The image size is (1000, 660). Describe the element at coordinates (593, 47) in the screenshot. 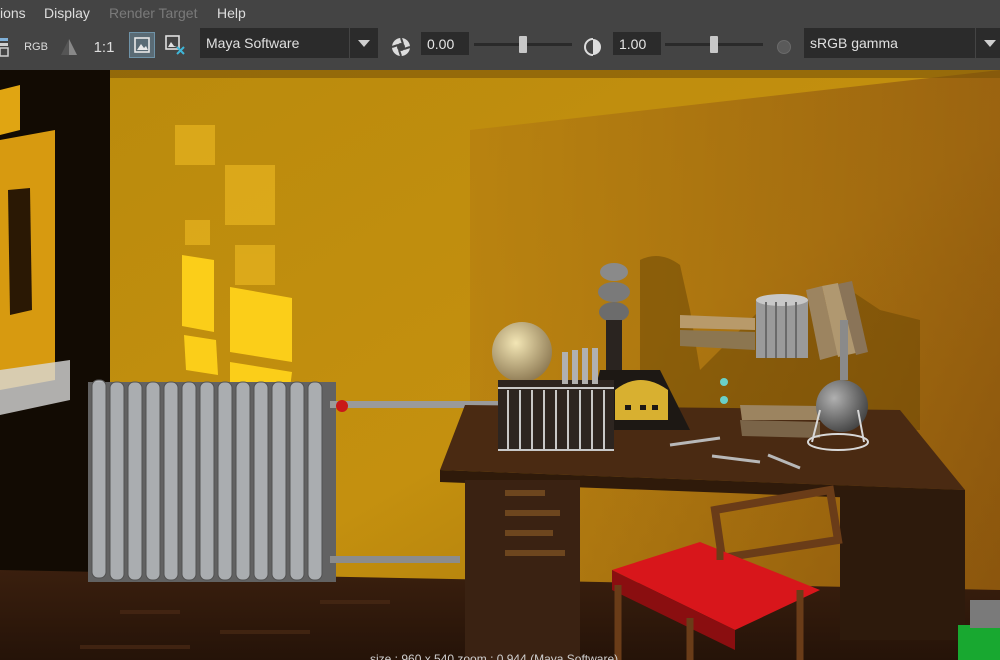

I see `gamma-icon` at that location.